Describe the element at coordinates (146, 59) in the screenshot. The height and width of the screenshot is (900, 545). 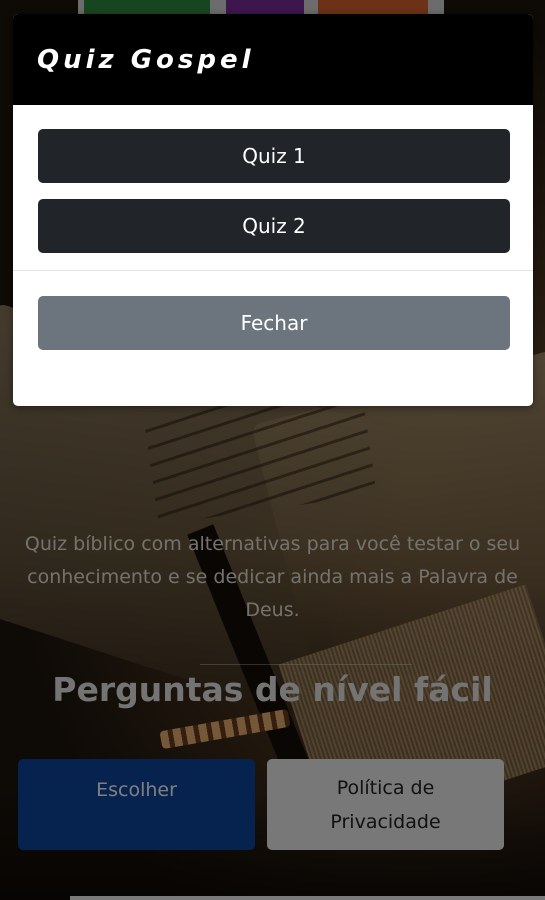
I see `modal-title: Quiz Gospel` at that location.